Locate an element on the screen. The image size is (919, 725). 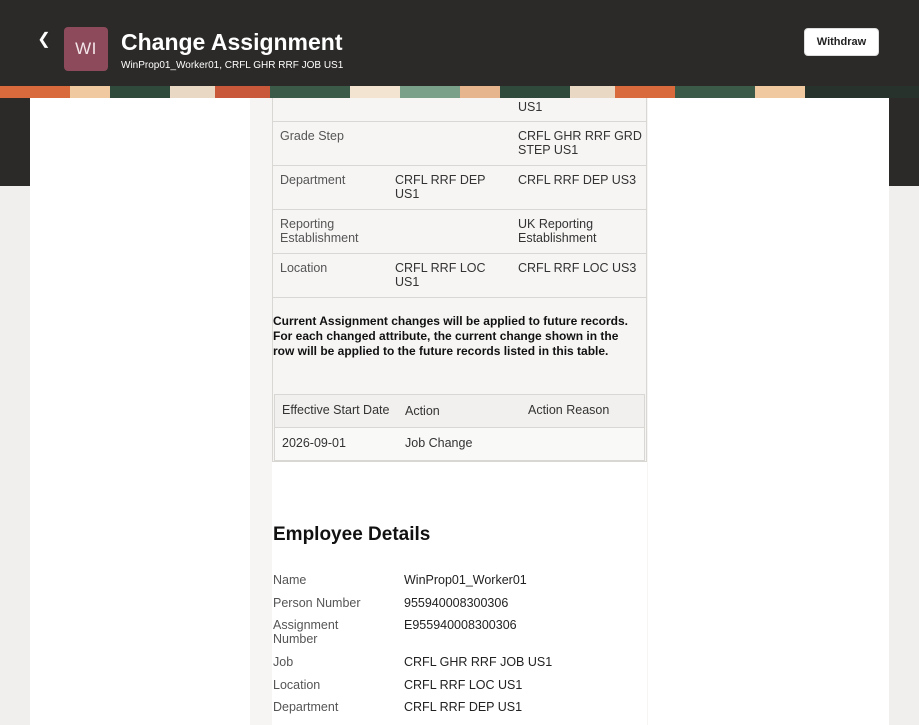
withdraw-button: Withdraw is located at coordinates (841, 42).